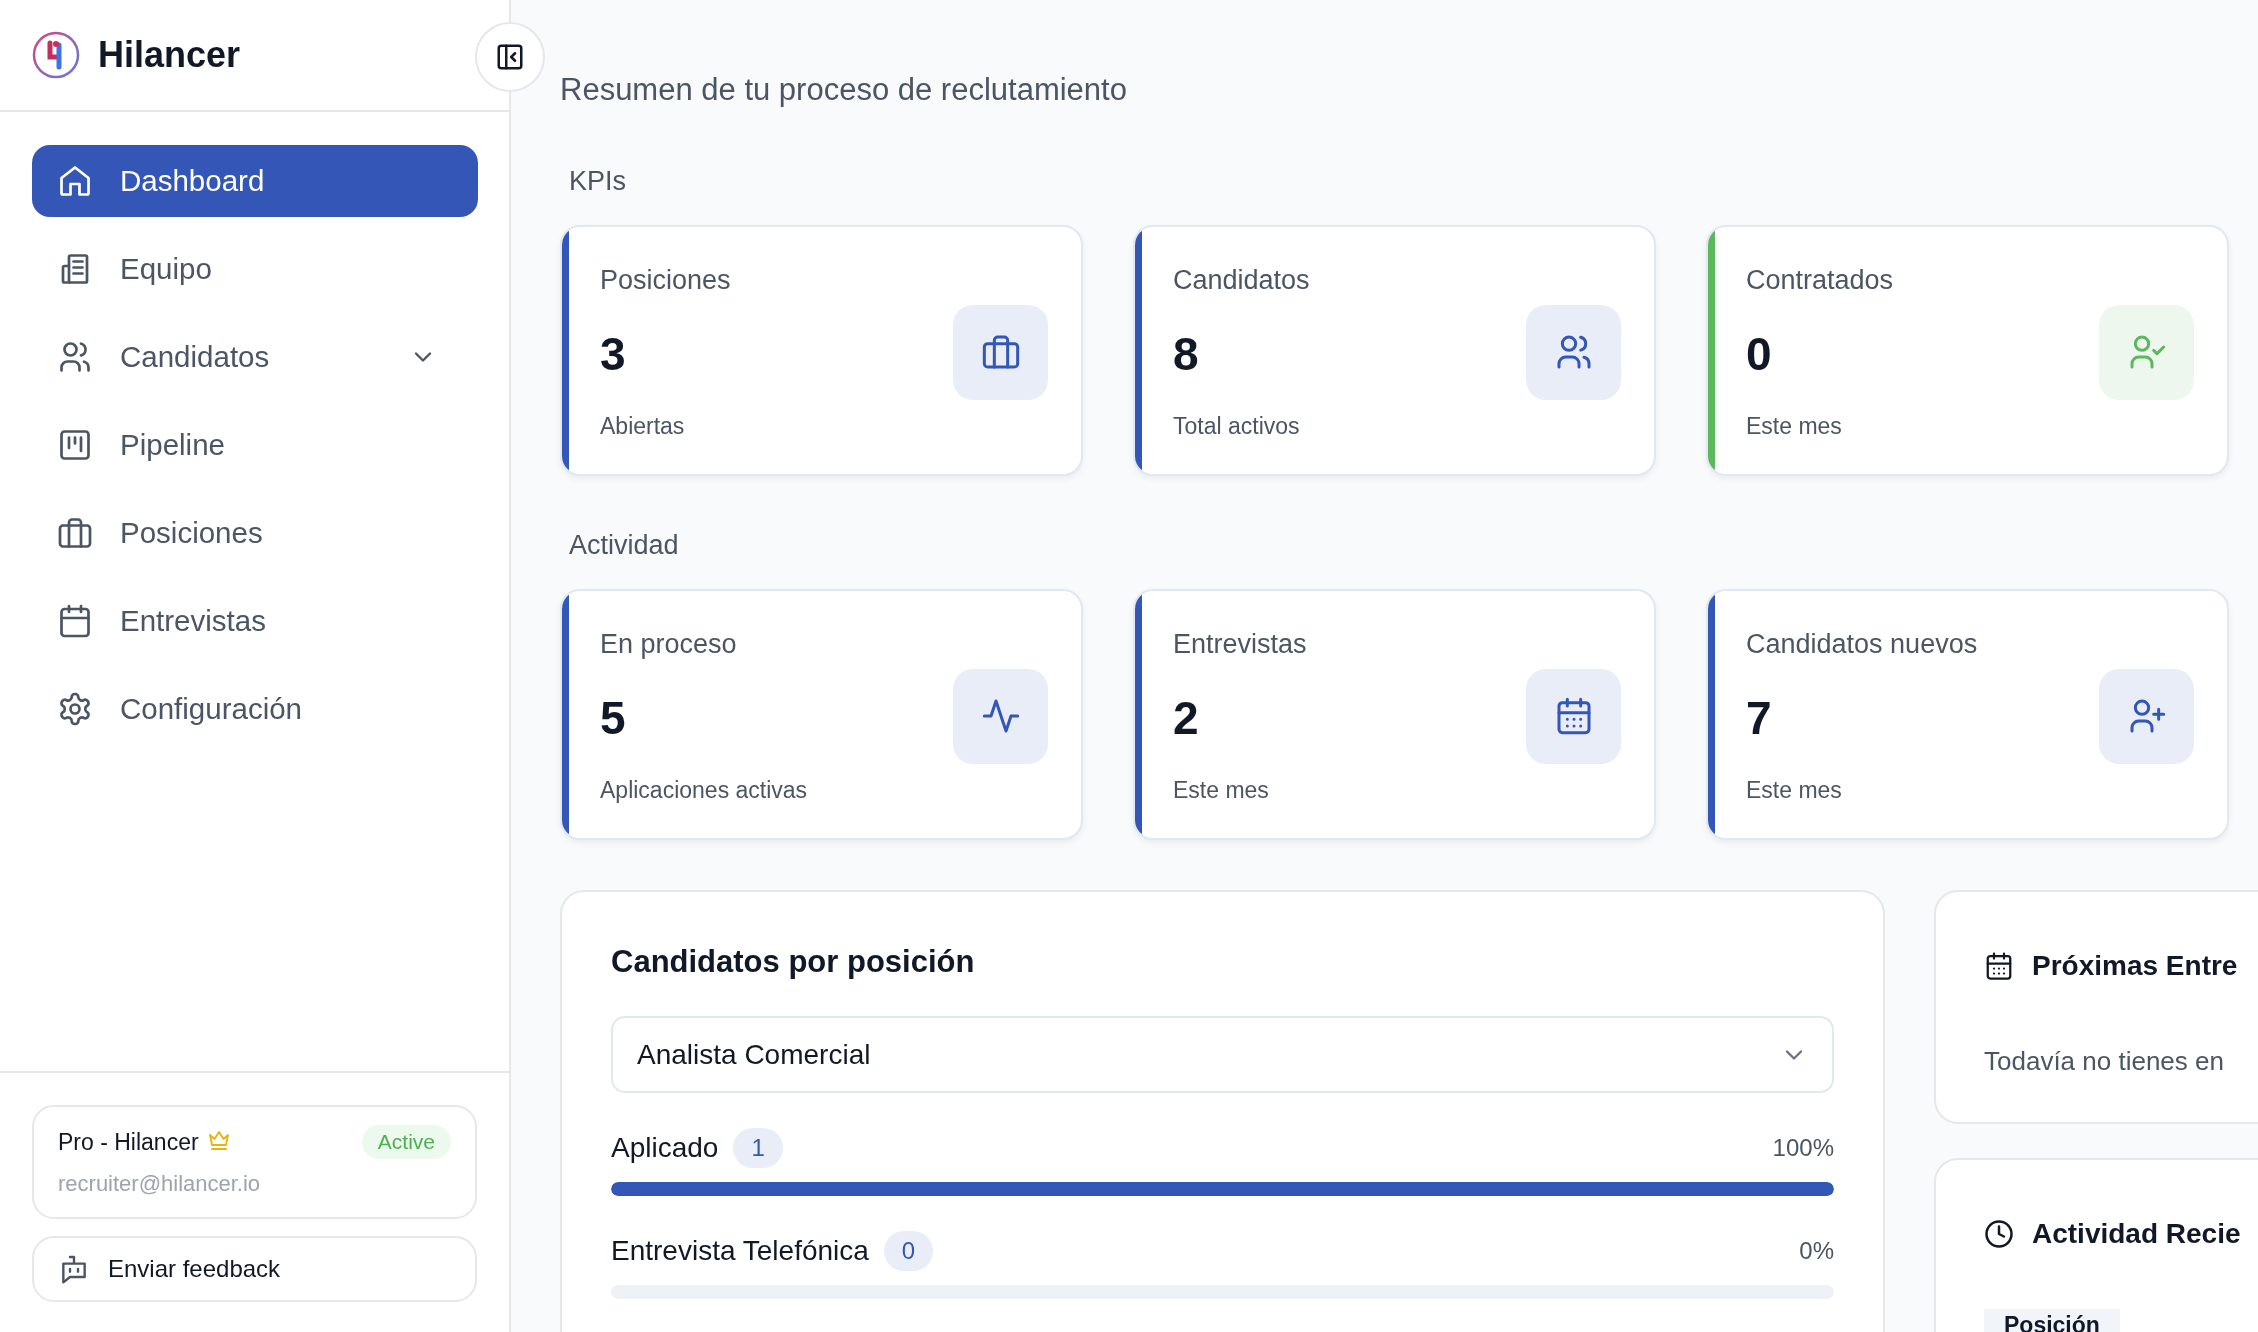 The height and width of the screenshot is (1332, 2258). Describe the element at coordinates (255, 709) in the screenshot. I see `nav-item: Configuración` at that location.